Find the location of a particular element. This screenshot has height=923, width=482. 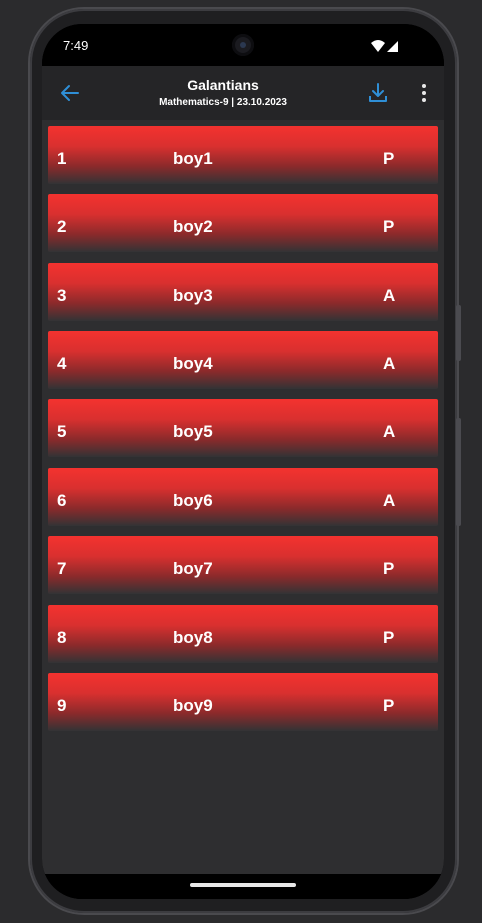

gesture-nav-bar is located at coordinates (243, 886).